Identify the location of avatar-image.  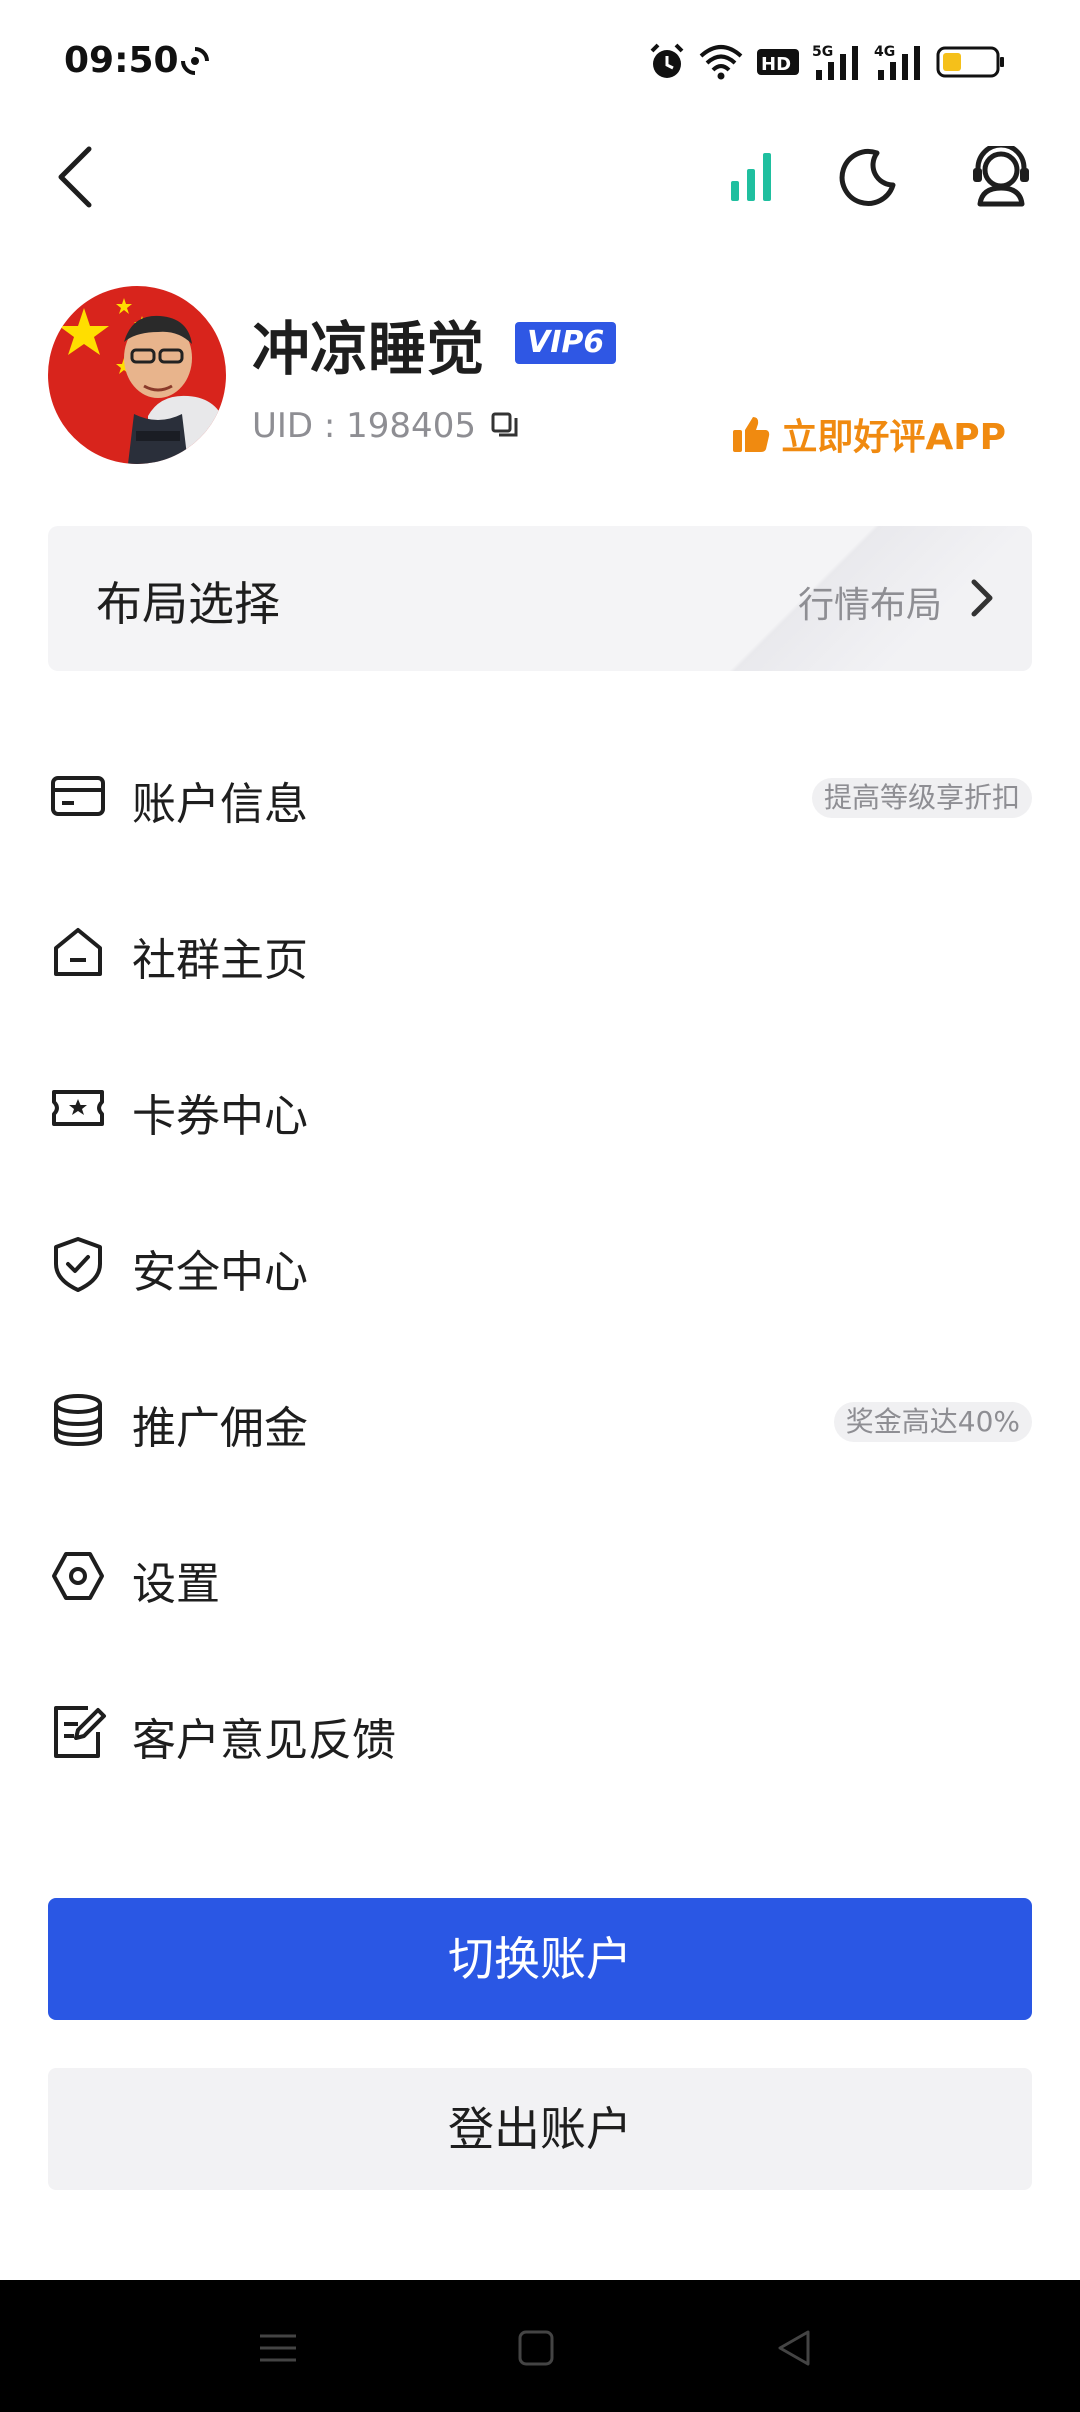
(137, 375).